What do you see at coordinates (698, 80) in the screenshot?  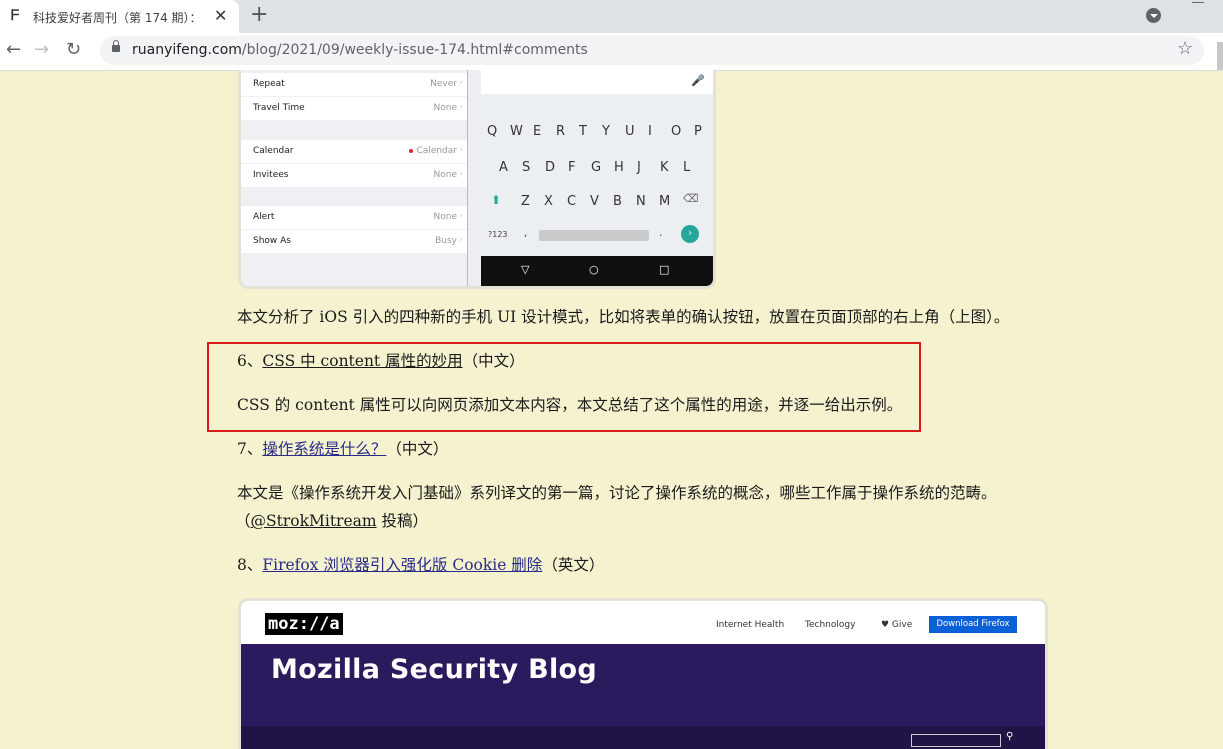 I see `microphone-icon: 🎤` at bounding box center [698, 80].